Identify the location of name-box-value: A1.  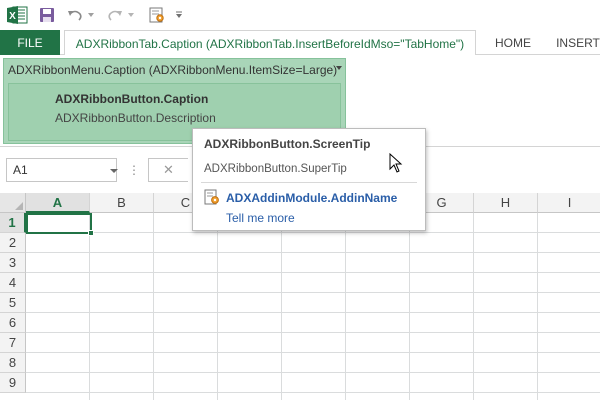
(20, 170).